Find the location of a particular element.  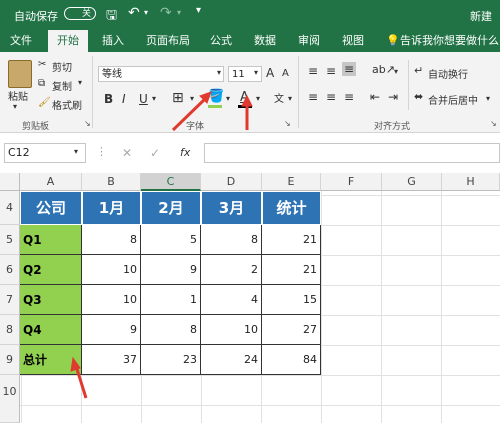

arrow-from-total-row is located at coordinates (81, 382).